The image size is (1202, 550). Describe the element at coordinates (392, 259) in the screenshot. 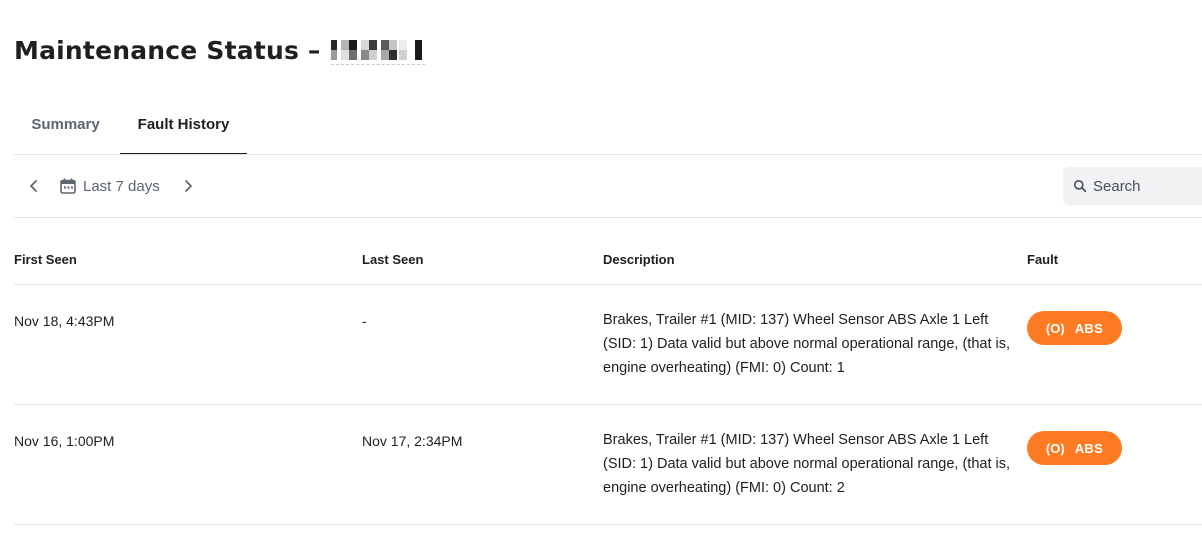

I see `column-header-last-seen: Last Seen` at that location.